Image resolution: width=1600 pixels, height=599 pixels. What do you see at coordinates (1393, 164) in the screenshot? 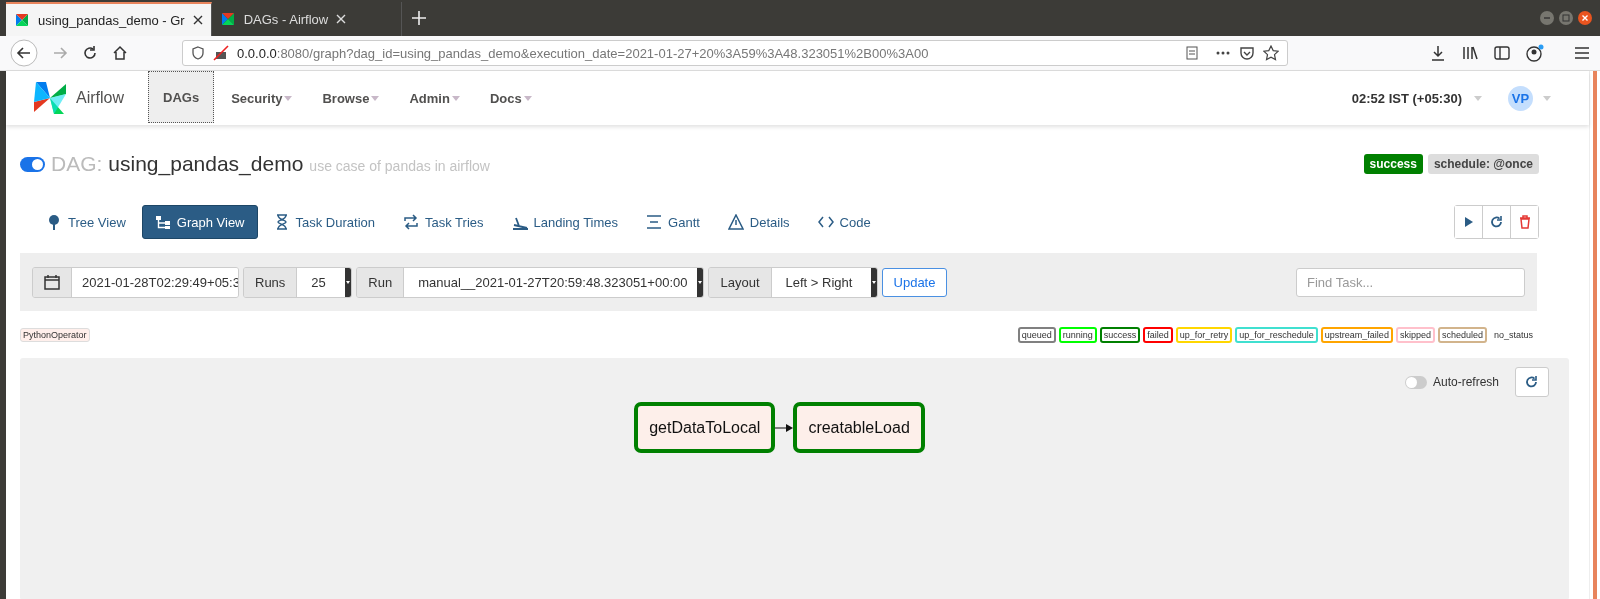
I see `status-badge: success` at bounding box center [1393, 164].